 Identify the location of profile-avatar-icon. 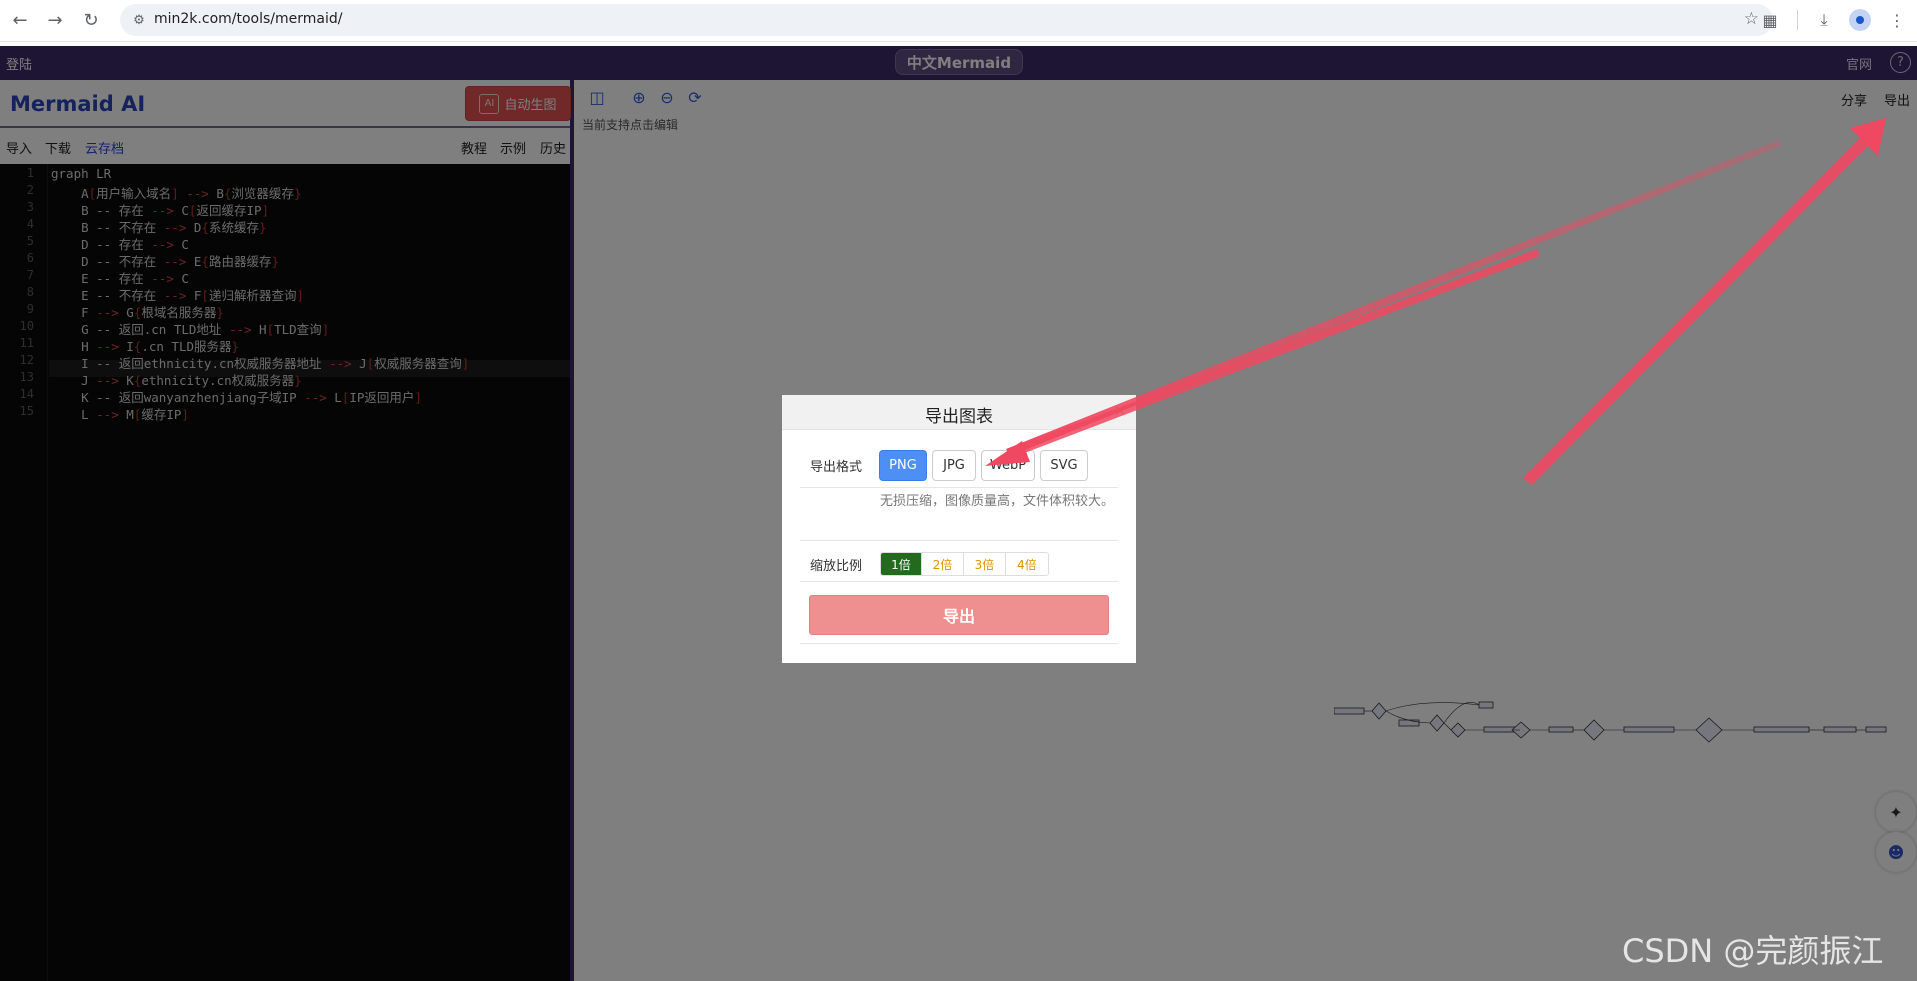
(1860, 20).